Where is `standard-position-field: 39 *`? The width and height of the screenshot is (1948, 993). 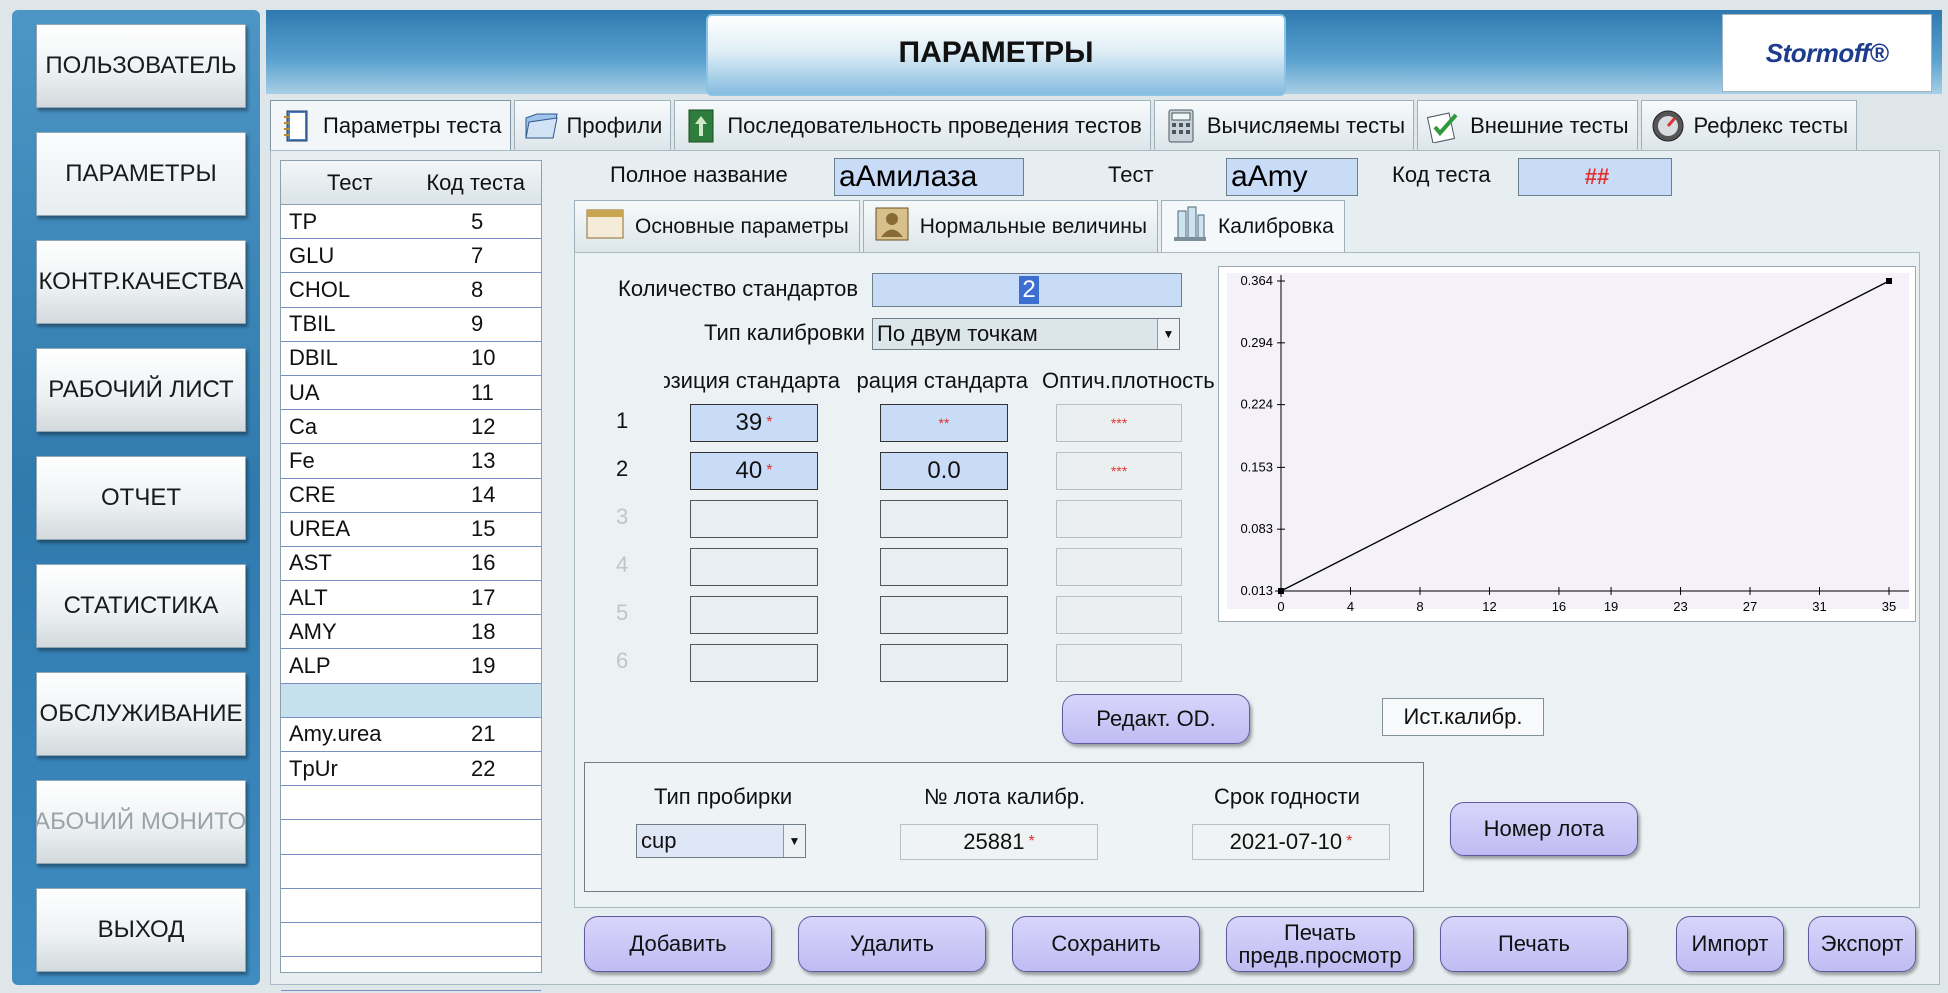
standard-position-field: 39 * is located at coordinates (754, 423).